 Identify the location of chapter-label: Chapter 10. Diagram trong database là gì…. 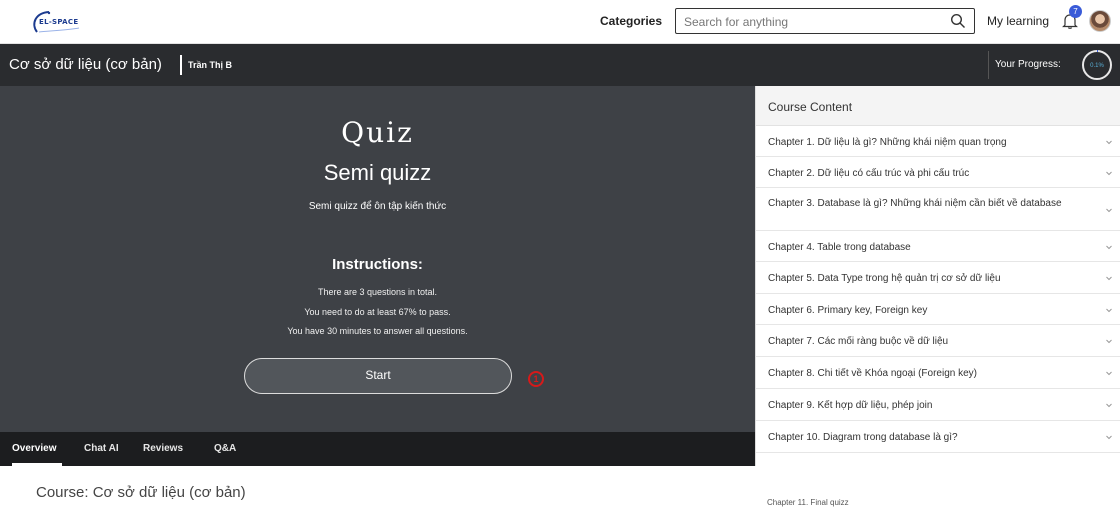
(863, 437).